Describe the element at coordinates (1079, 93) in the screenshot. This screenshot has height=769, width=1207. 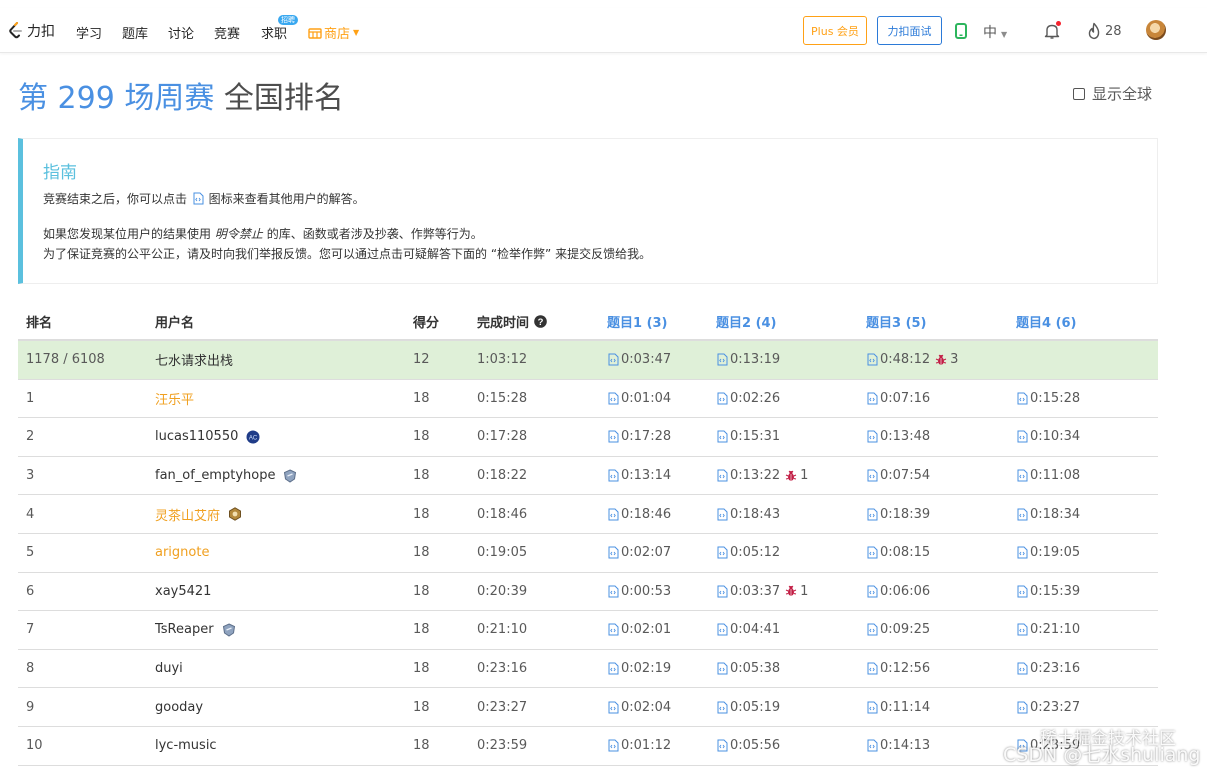
I see `checkbox-box` at that location.